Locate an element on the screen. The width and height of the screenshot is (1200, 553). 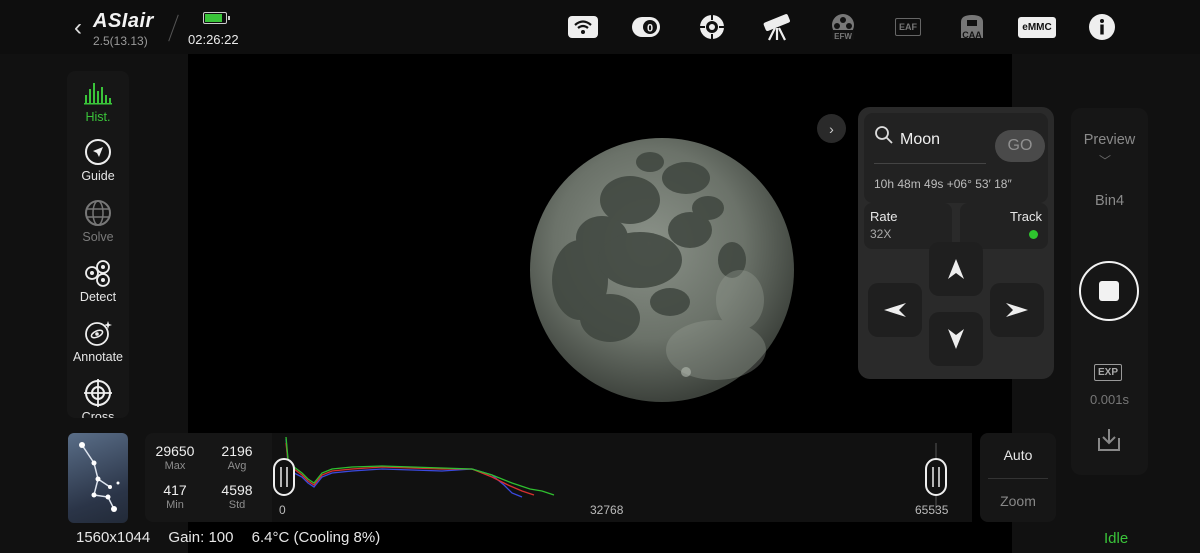
app-logo: ASIair is located at coordinates (123, 21).